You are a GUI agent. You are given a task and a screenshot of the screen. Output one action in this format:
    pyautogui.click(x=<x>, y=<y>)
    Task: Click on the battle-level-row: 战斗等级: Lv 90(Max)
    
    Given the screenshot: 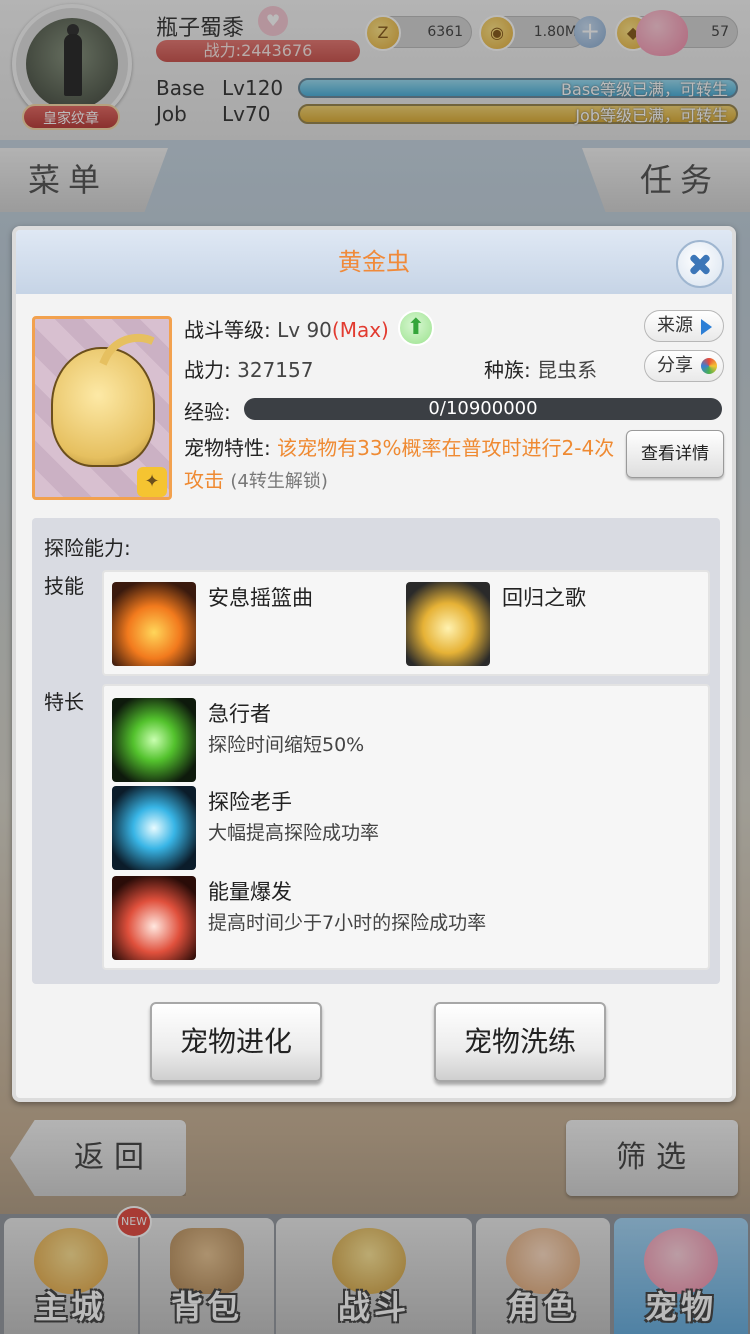 What is the action you would take?
    pyautogui.click(x=286, y=328)
    